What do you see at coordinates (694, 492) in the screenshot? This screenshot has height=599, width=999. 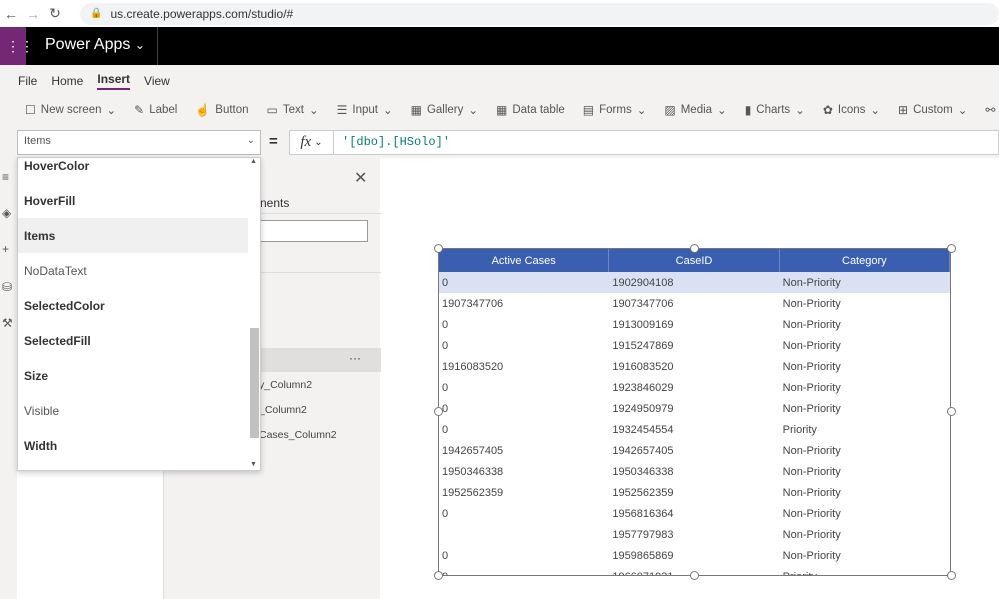 I see `table-row: 1952562359 1952562359 Non-Priority` at bounding box center [694, 492].